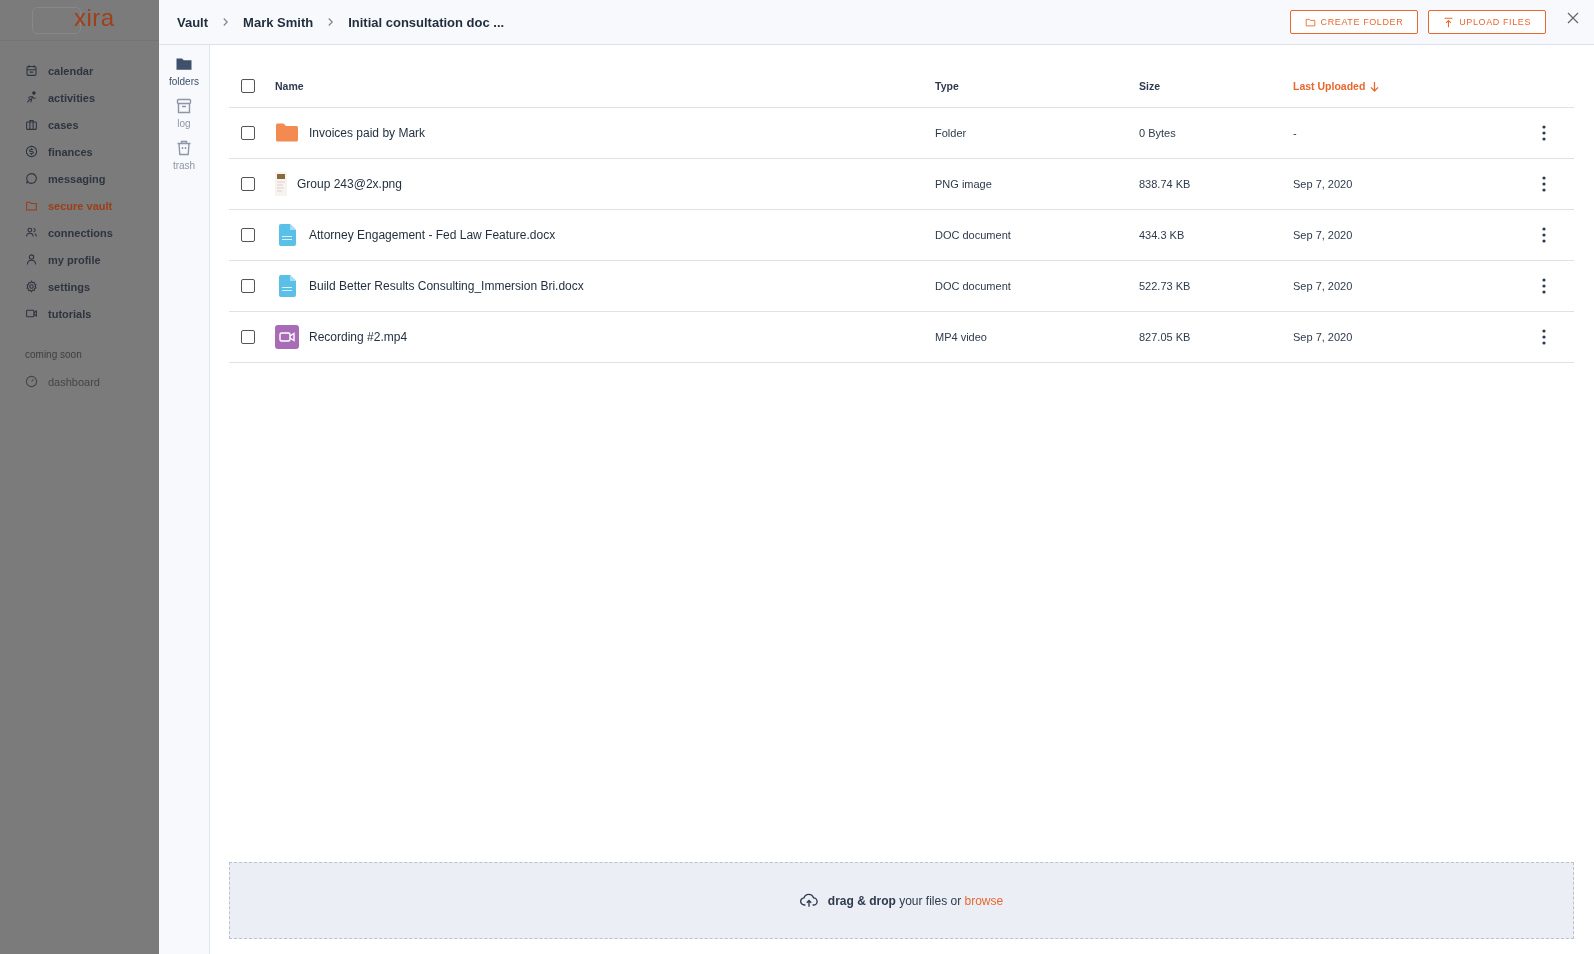 The image size is (1594, 954). Describe the element at coordinates (1037, 86) in the screenshot. I see `column-header: Type` at that location.